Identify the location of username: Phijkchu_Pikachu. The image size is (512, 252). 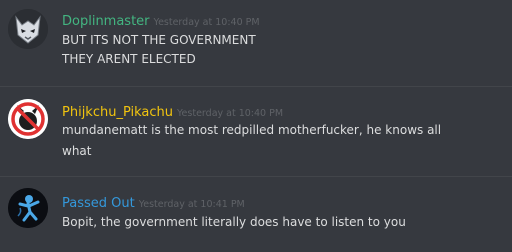
(117, 112).